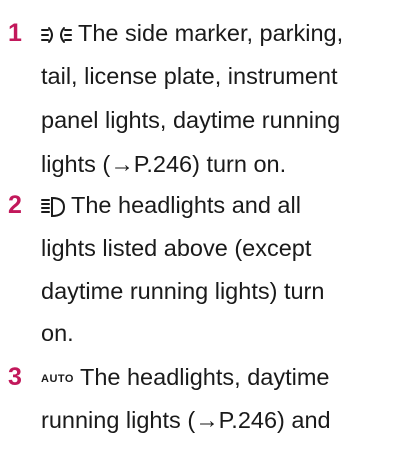 This screenshot has width=417, height=460. Describe the element at coordinates (57, 379) in the screenshot. I see `auto-icon: AUTO` at that location.